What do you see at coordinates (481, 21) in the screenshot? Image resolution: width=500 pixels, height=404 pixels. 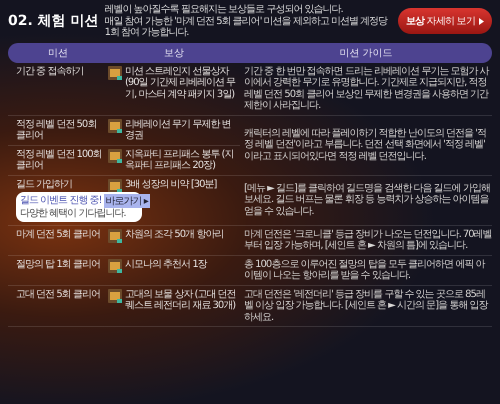 I see `caret-icon` at bounding box center [481, 21].